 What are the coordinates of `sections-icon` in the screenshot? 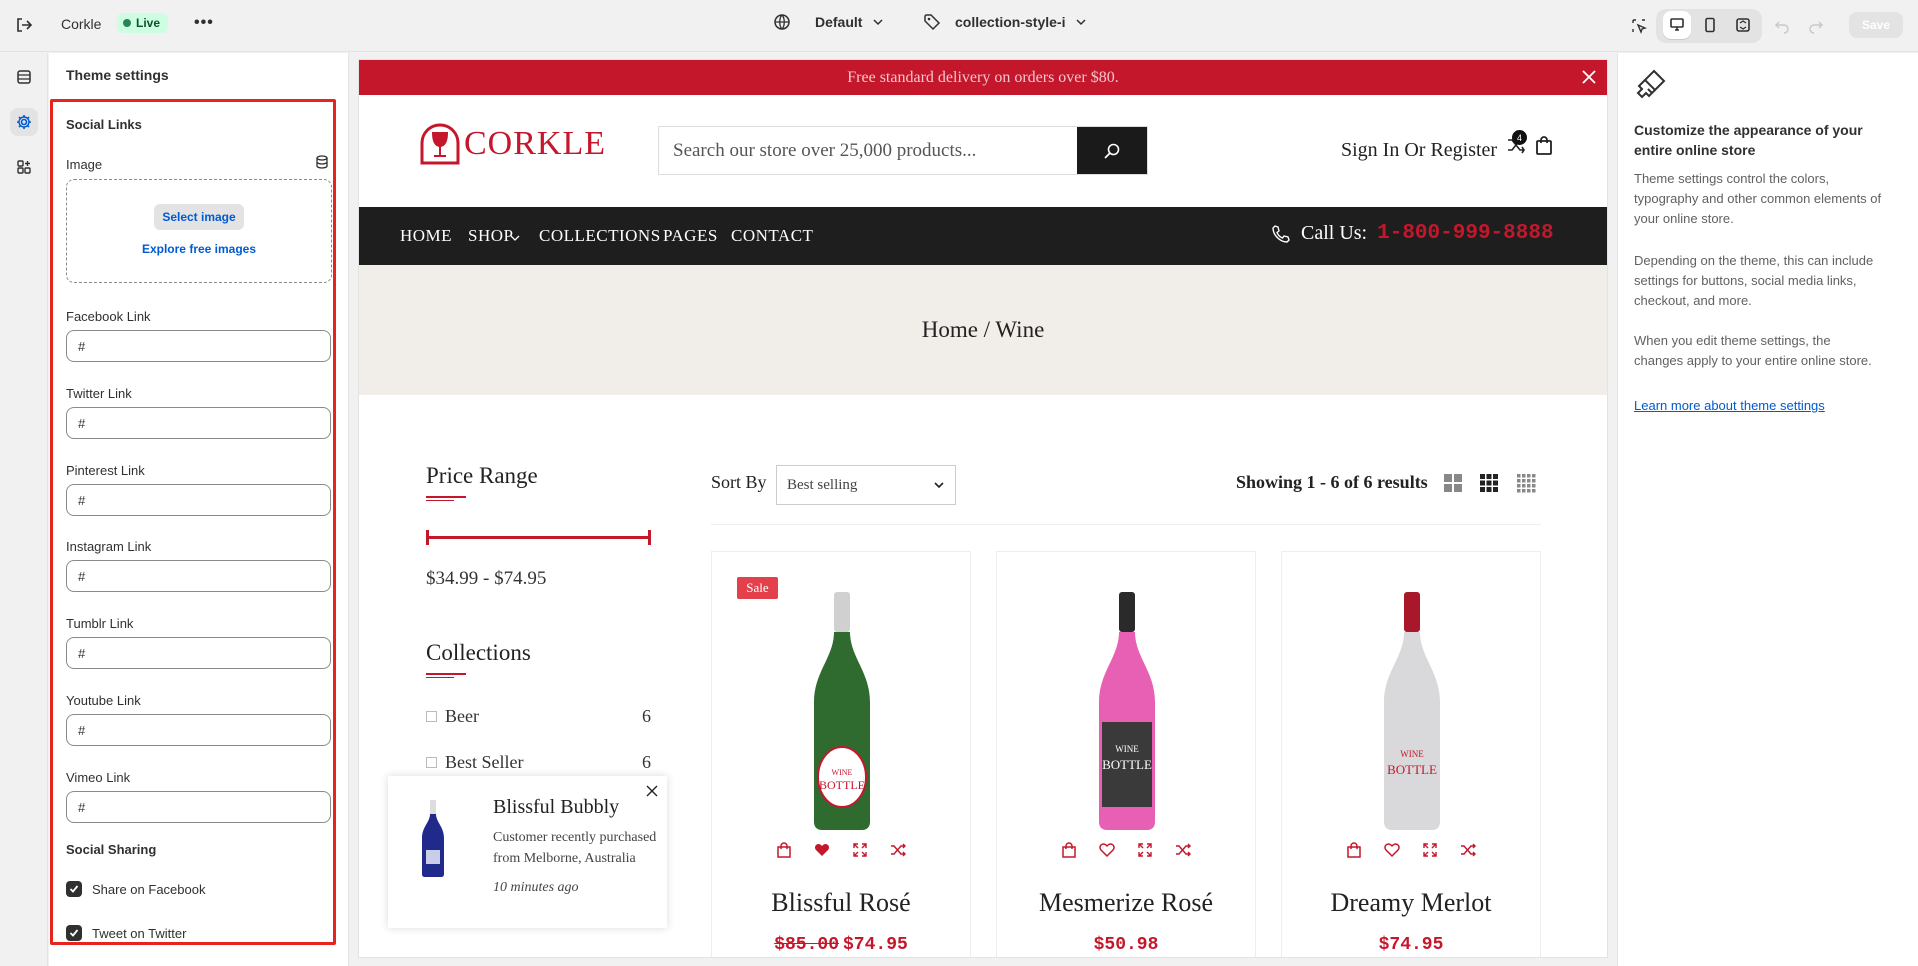 It's located at (24, 77).